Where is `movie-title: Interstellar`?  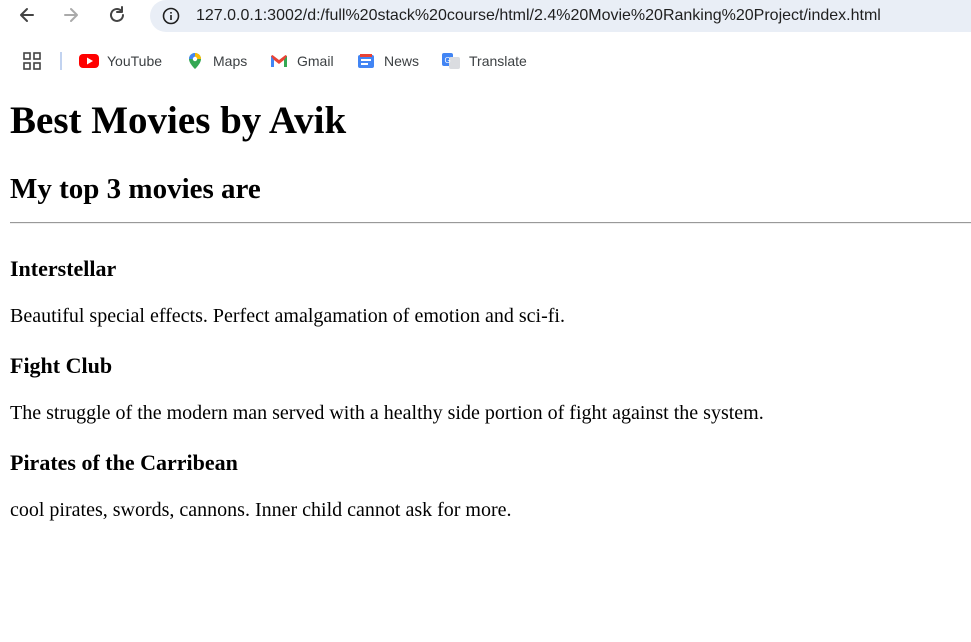
movie-title: Interstellar is located at coordinates (63, 268).